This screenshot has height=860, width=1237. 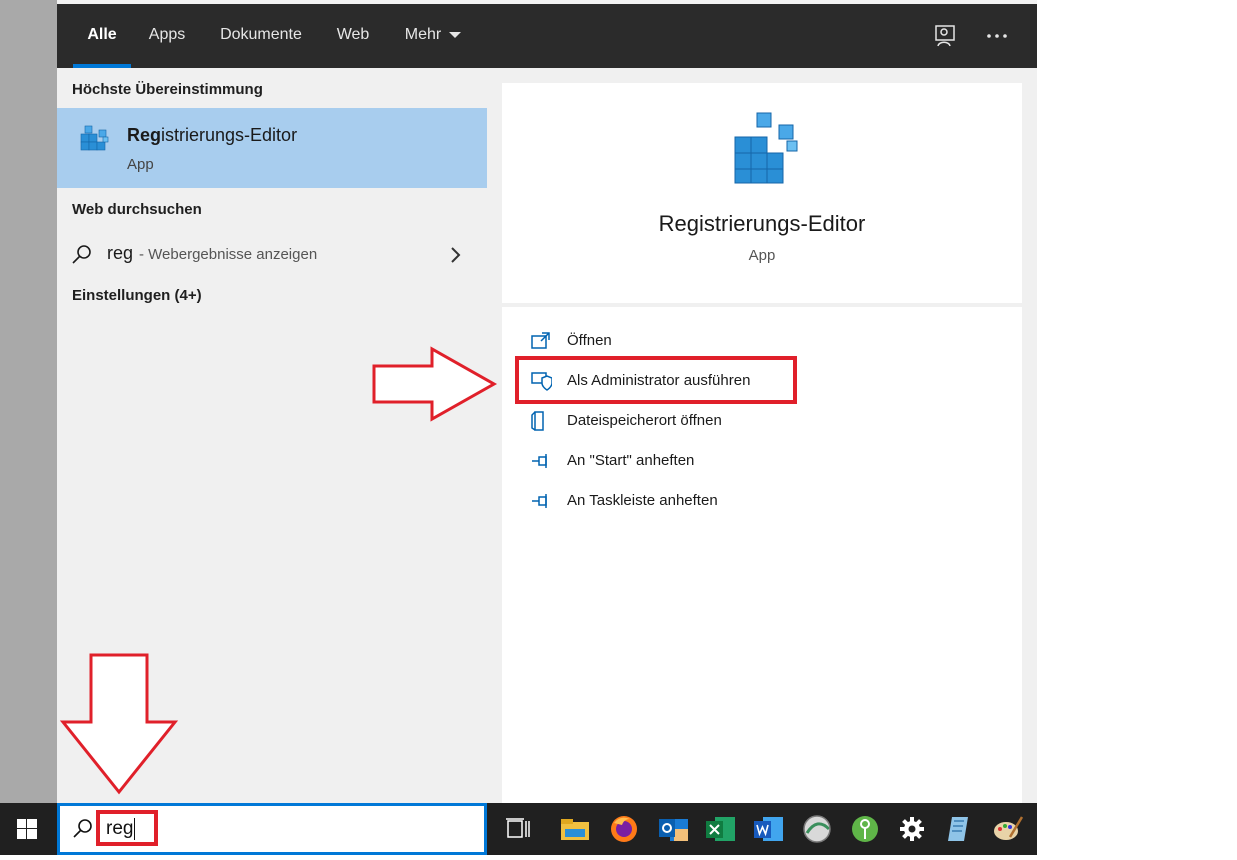 What do you see at coordinates (865, 829) in the screenshot?
I see `keepass-key-icon` at bounding box center [865, 829].